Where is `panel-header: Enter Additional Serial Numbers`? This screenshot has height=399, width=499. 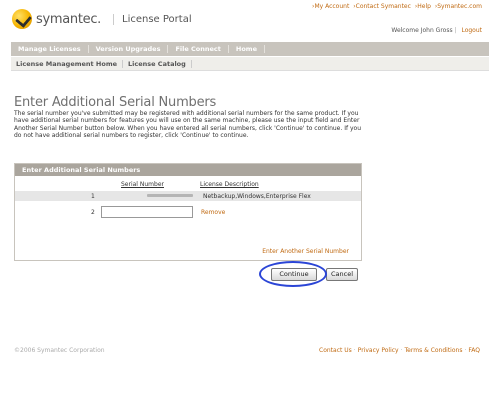 panel-header: Enter Additional Serial Numbers is located at coordinates (188, 170).